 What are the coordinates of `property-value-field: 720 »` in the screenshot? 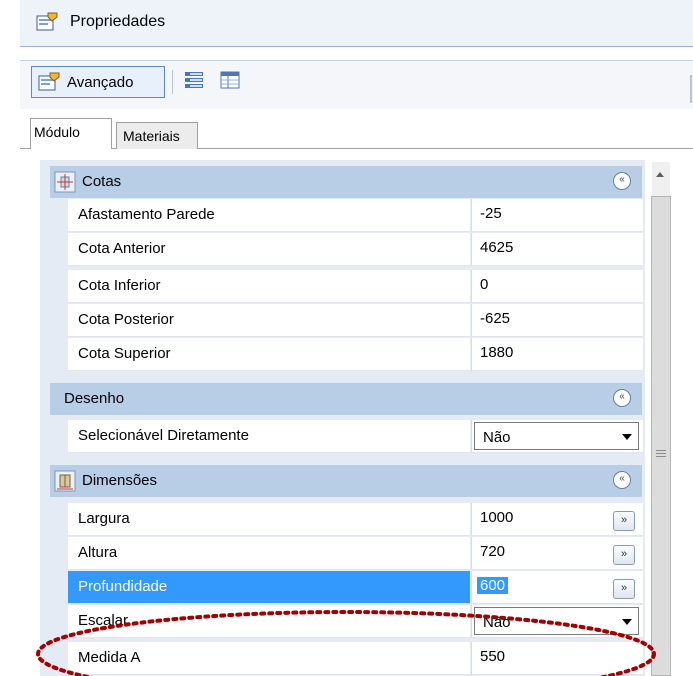 It's located at (557, 553).